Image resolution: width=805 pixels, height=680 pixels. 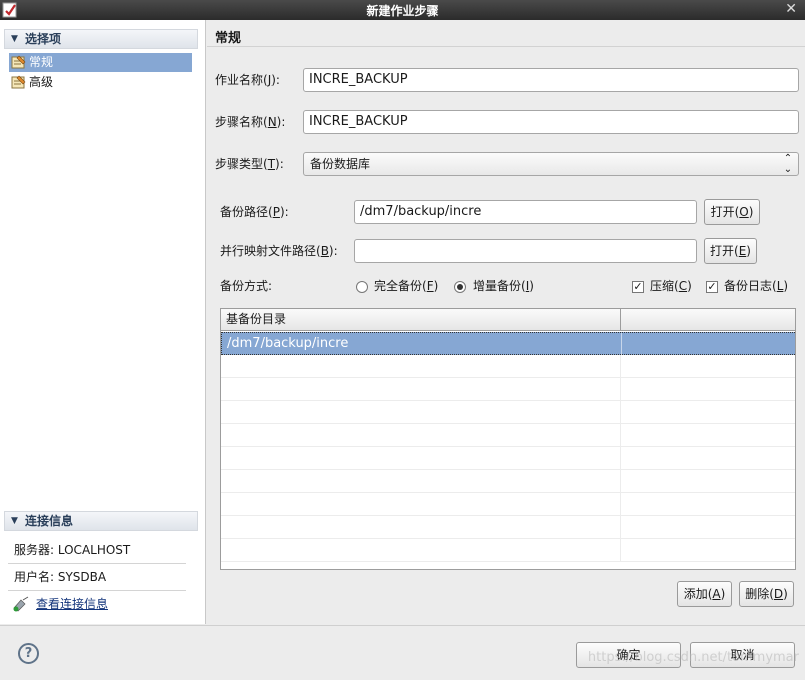 What do you see at coordinates (100, 62) in the screenshot?
I see `sidebar-item-general: 常规` at bounding box center [100, 62].